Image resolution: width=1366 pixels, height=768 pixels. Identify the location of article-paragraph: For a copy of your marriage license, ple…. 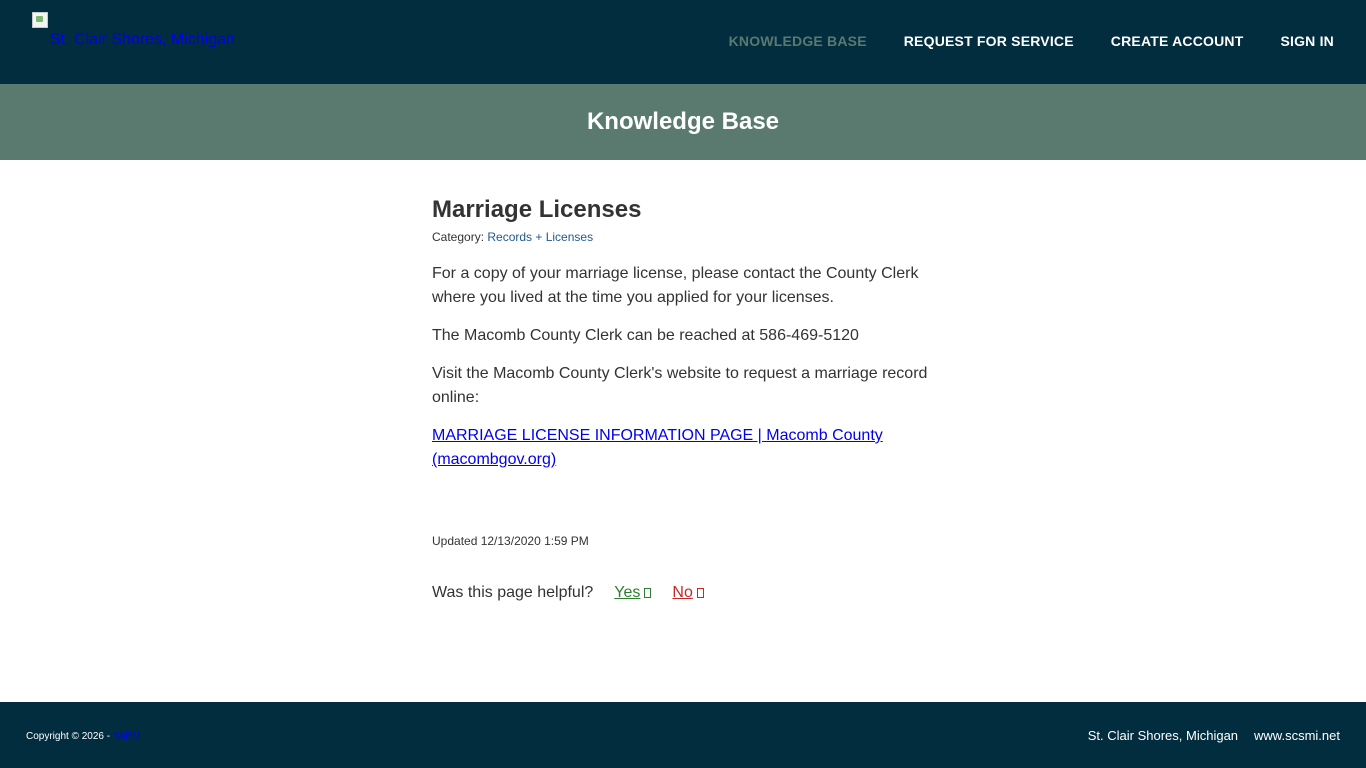
(675, 285).